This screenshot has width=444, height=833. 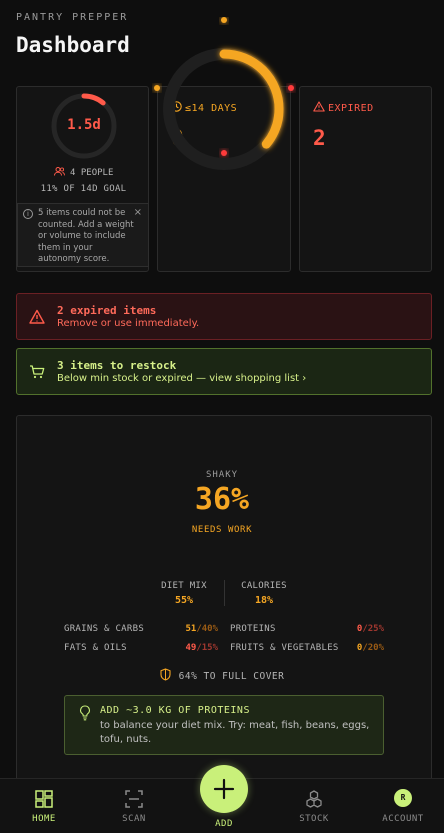 I want to click on dashboard-icon, so click(x=44, y=799).